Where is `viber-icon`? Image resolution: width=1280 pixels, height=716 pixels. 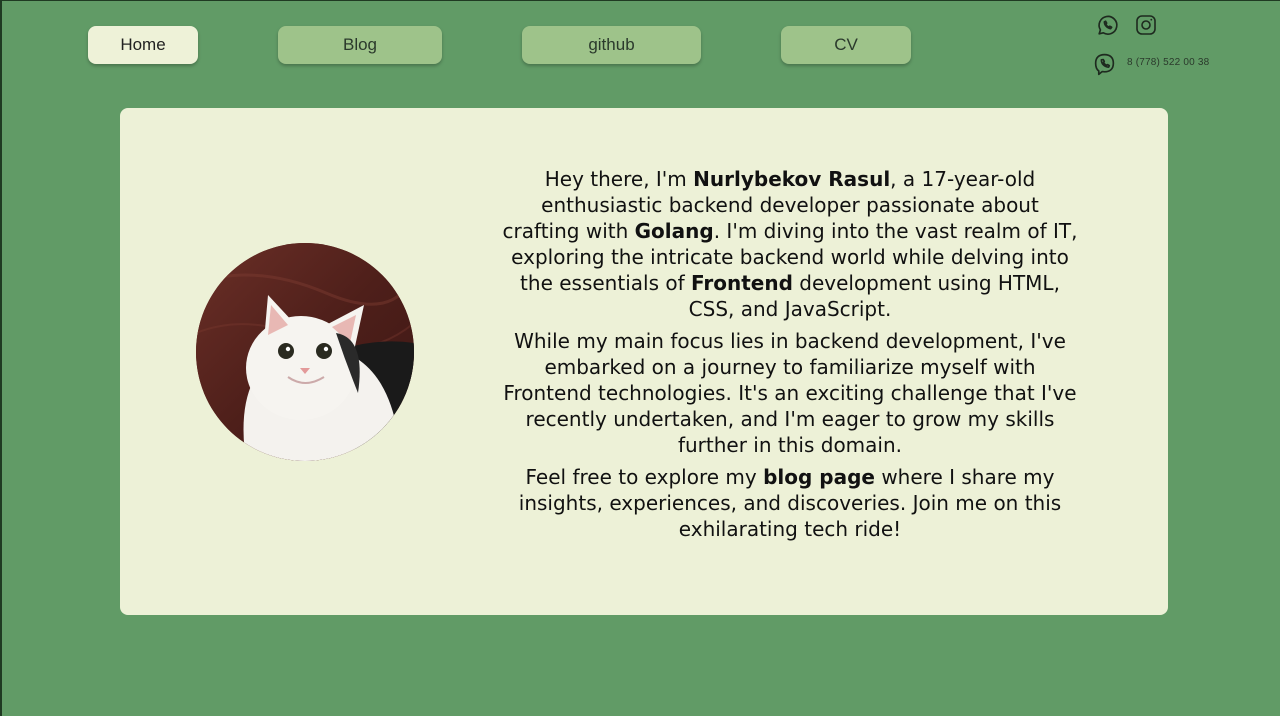 viber-icon is located at coordinates (1104, 64).